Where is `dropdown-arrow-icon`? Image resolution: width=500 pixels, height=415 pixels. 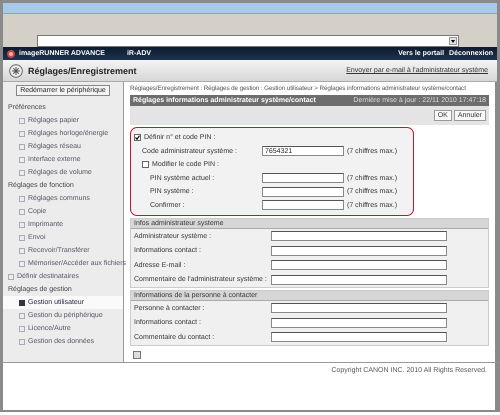 dropdown-arrow-icon is located at coordinates (453, 41).